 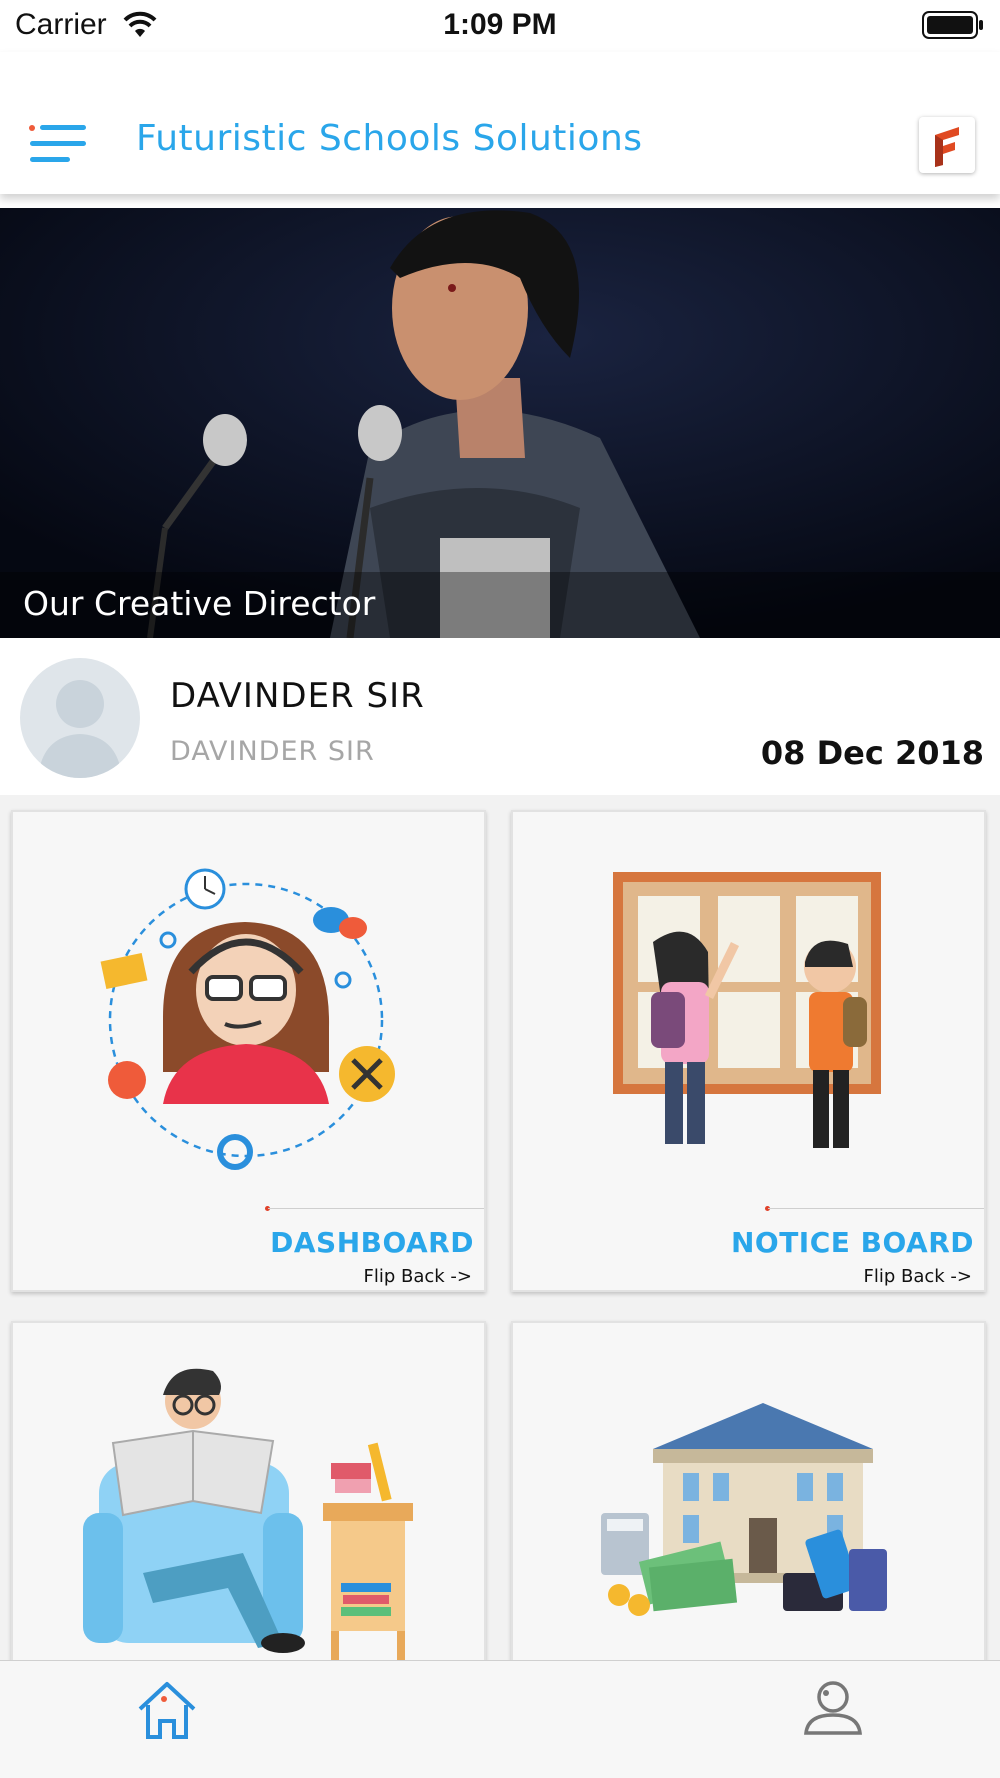 What do you see at coordinates (500, 716) in the screenshot?
I see `profile-row: DAVINDER SIR DAVINDER SIR 08 Dec 2018` at bounding box center [500, 716].